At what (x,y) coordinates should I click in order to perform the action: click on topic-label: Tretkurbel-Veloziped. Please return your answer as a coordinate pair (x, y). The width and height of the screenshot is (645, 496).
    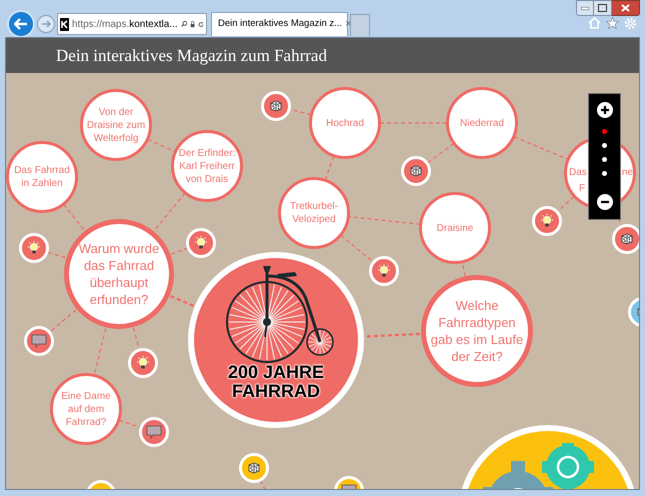
    Looking at the image, I should click on (314, 213).